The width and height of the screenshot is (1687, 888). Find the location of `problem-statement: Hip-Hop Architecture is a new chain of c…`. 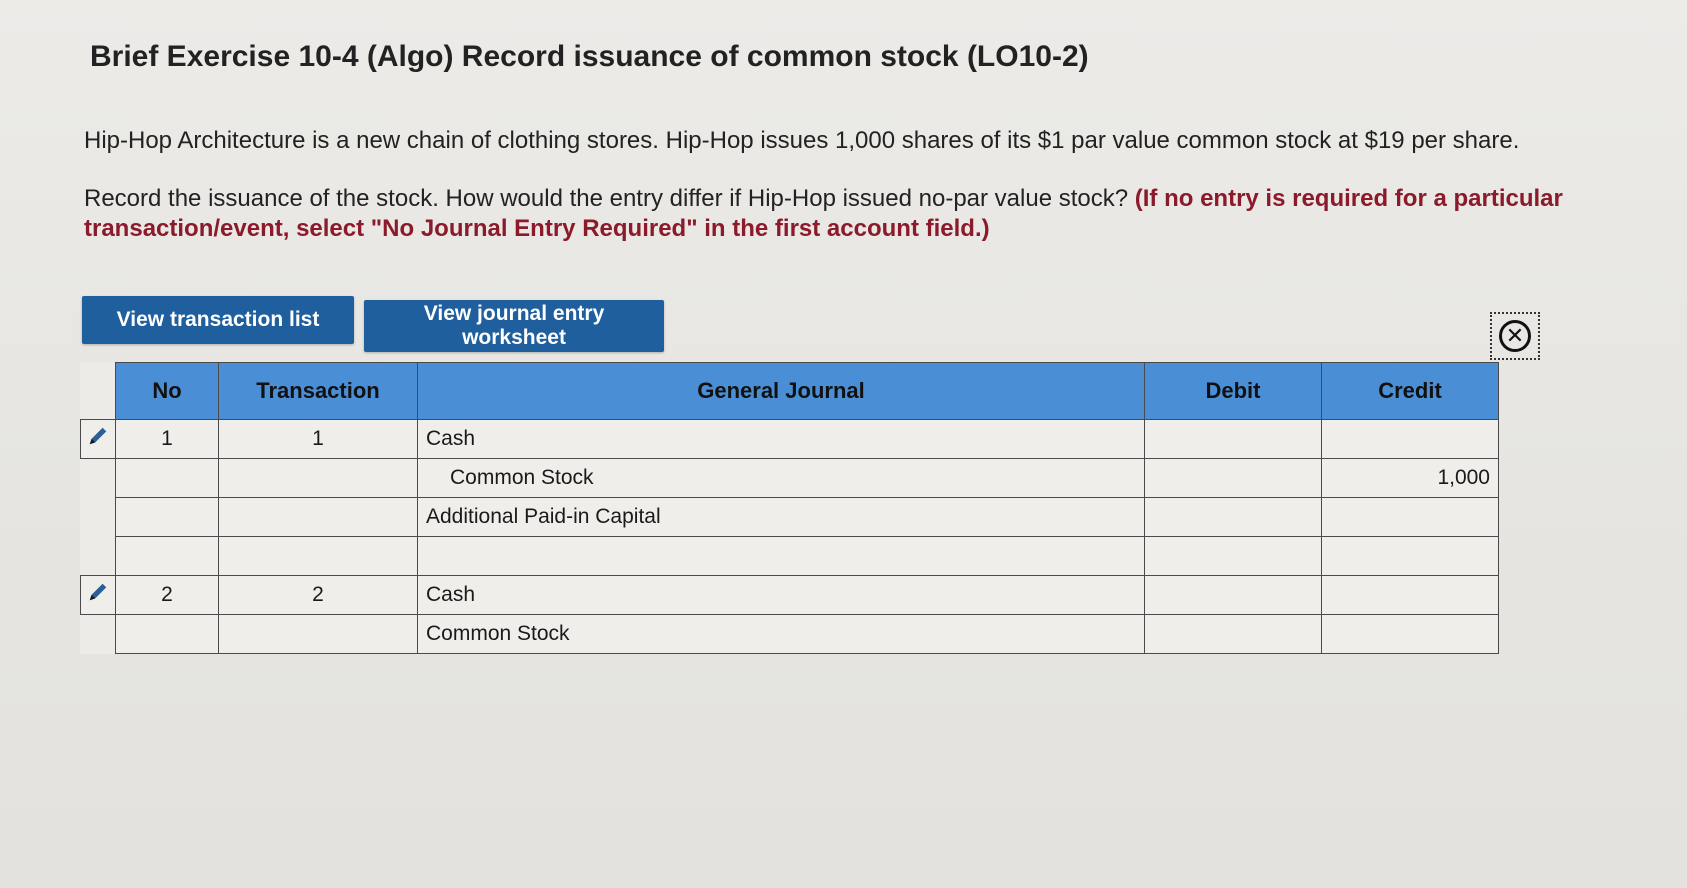

problem-statement: Hip-Hop Architecture is a new chain of c… is located at coordinates (802, 140).